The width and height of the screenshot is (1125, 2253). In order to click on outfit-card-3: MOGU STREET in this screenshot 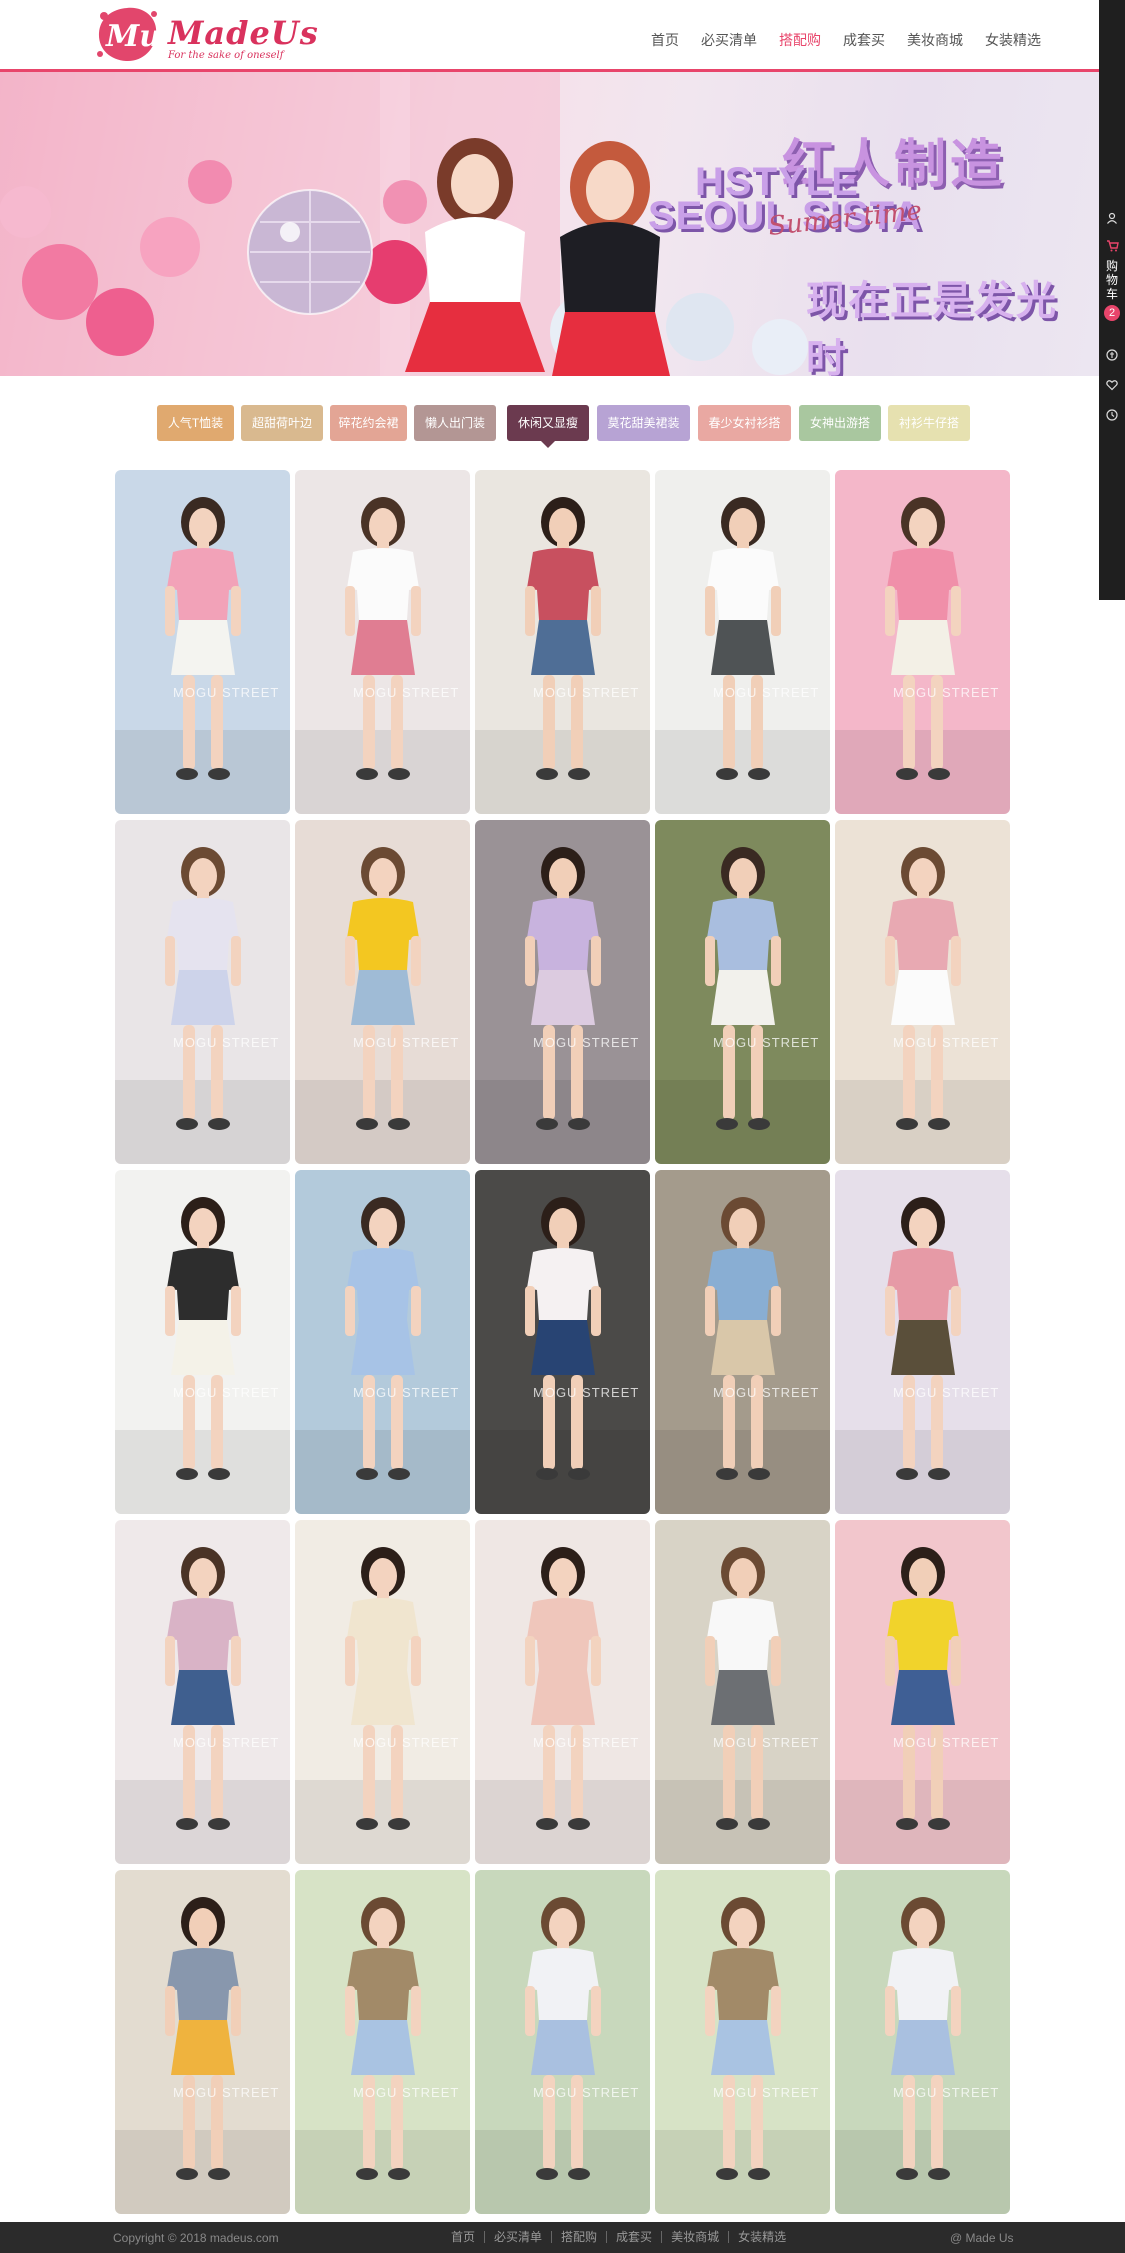, I will do `click(562, 642)`.